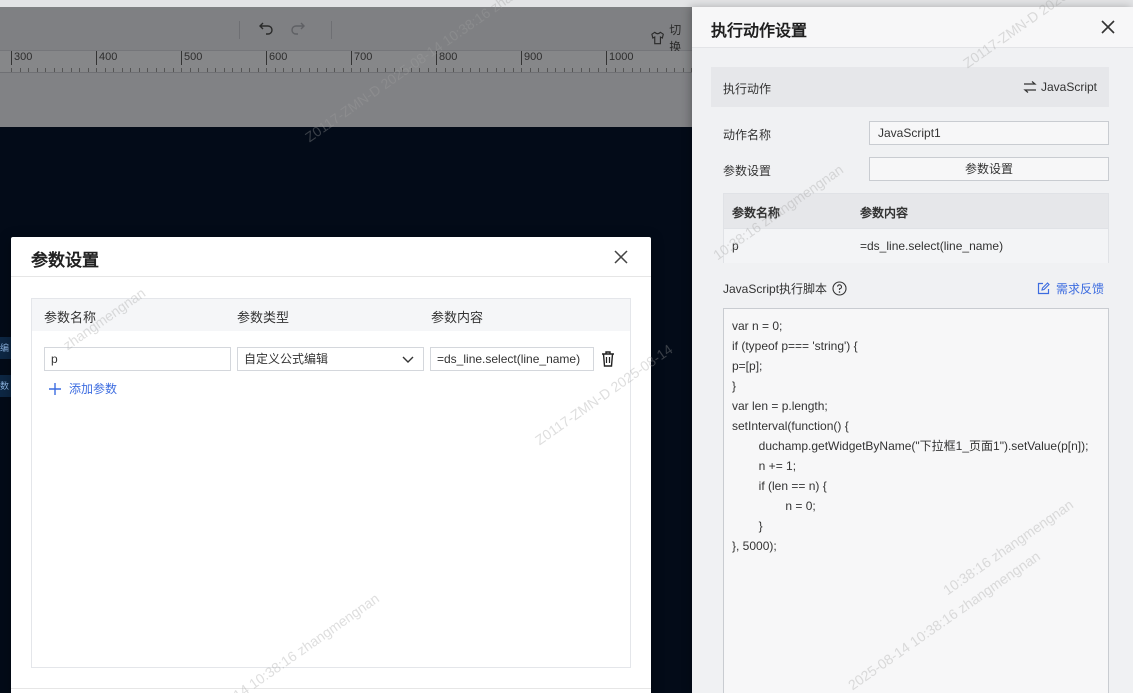 This screenshot has width=1133, height=693. What do you see at coordinates (566, 3) in the screenshot?
I see `top-strip` at bounding box center [566, 3].